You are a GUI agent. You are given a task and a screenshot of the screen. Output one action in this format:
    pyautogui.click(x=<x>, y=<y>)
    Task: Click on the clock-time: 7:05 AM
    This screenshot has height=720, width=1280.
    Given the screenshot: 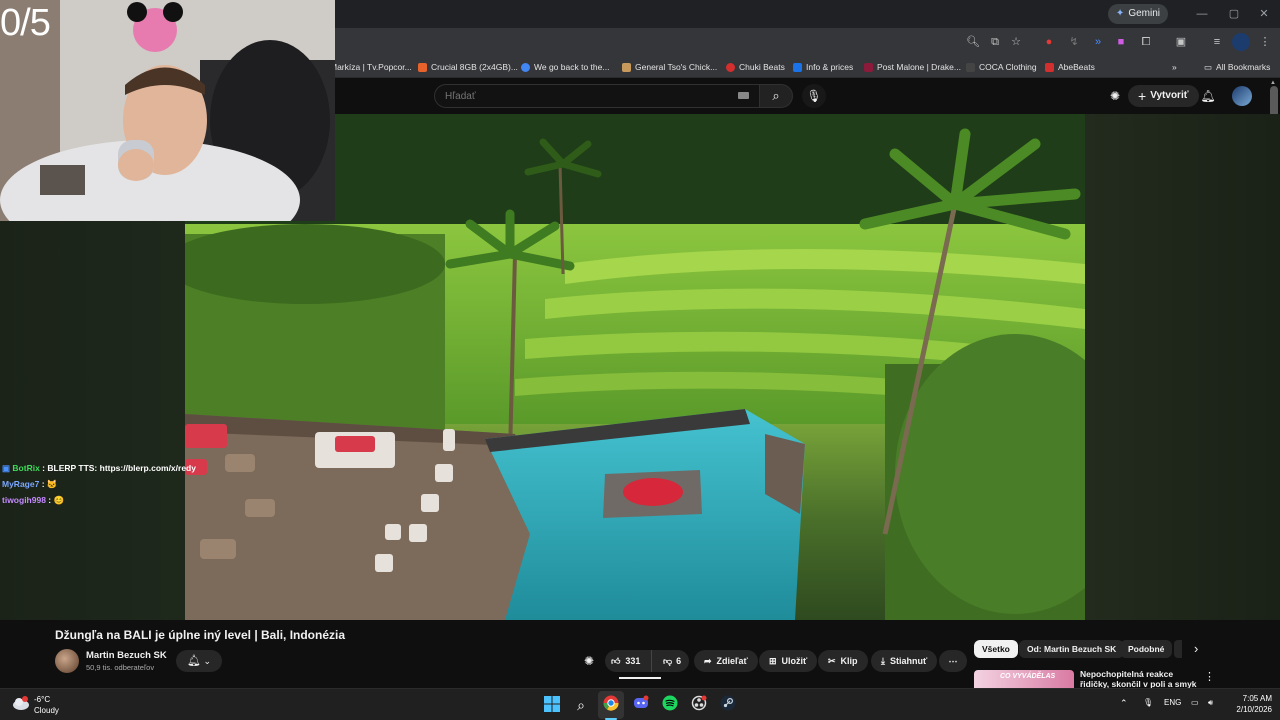 What is the action you would take?
    pyautogui.click(x=1254, y=698)
    